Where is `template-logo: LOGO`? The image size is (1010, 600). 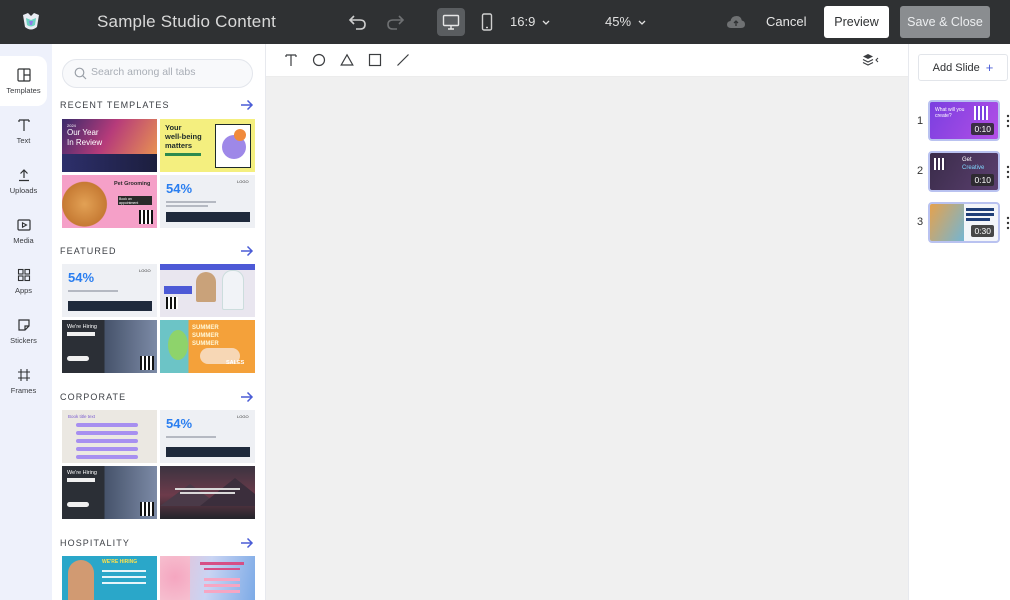 template-logo: LOGO is located at coordinates (243, 416).